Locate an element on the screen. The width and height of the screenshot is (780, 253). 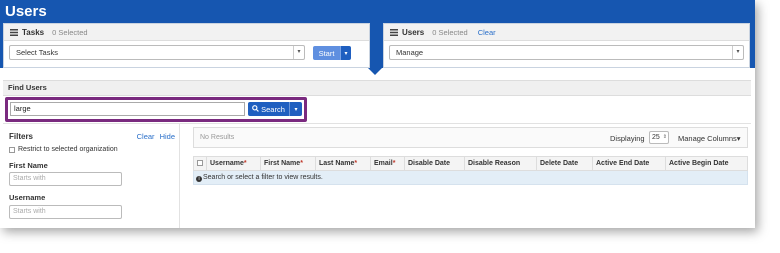
updown-icon: ⇕ is located at coordinates (664, 137).